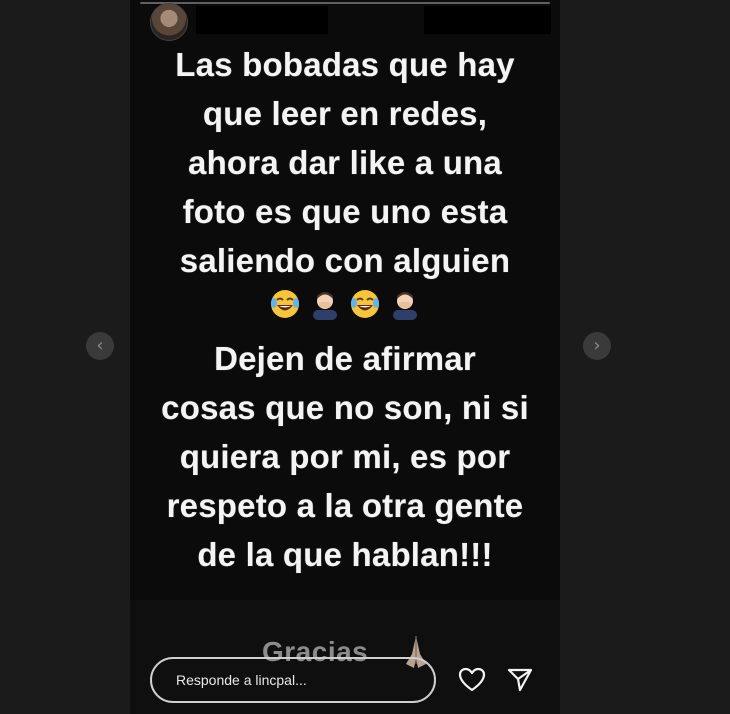 The width and height of the screenshot is (730, 714). I want to click on avatar, so click(169, 22).